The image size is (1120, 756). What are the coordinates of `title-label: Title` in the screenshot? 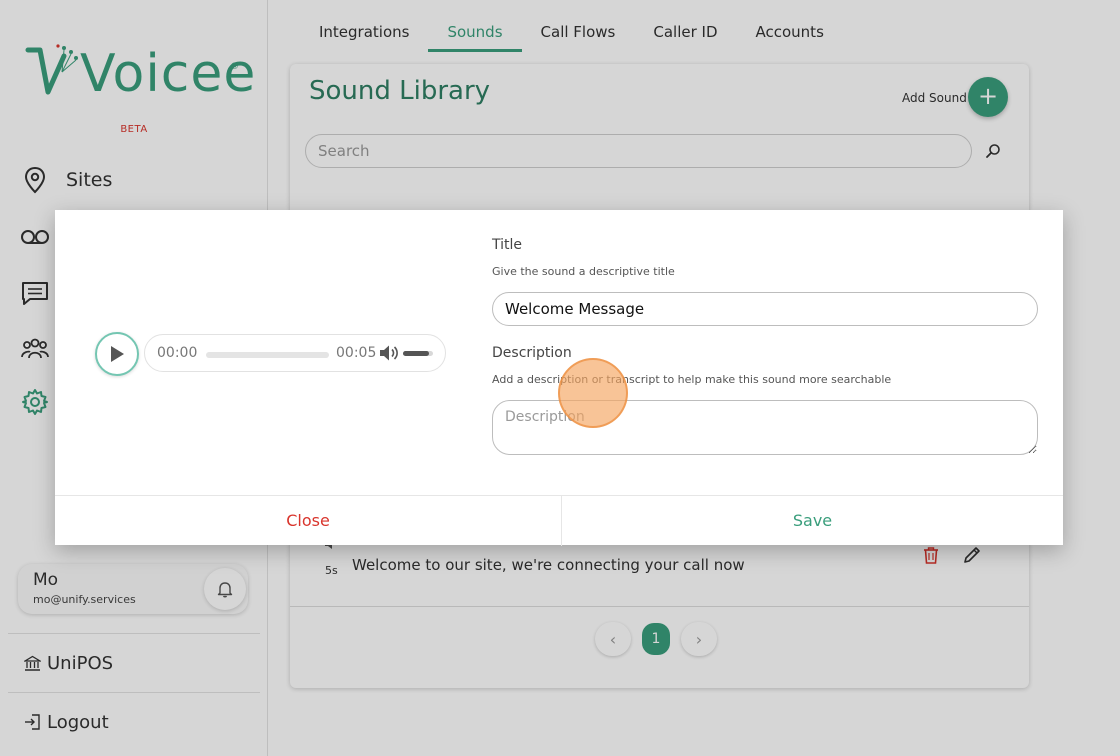 It's located at (507, 245).